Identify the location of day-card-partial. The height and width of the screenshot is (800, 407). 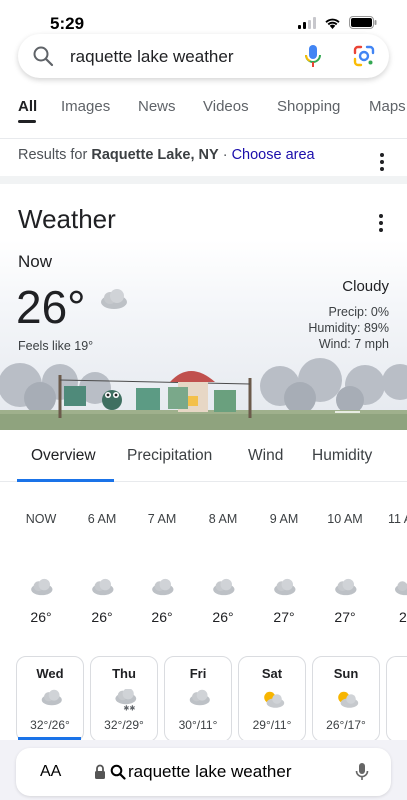
(396, 699).